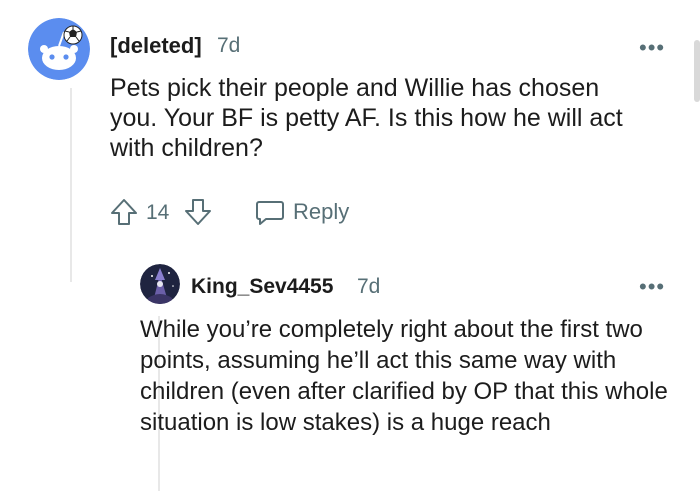 This screenshot has height=491, width=700. Describe the element at coordinates (71, 155) in the screenshot. I see `thread-line` at that location.